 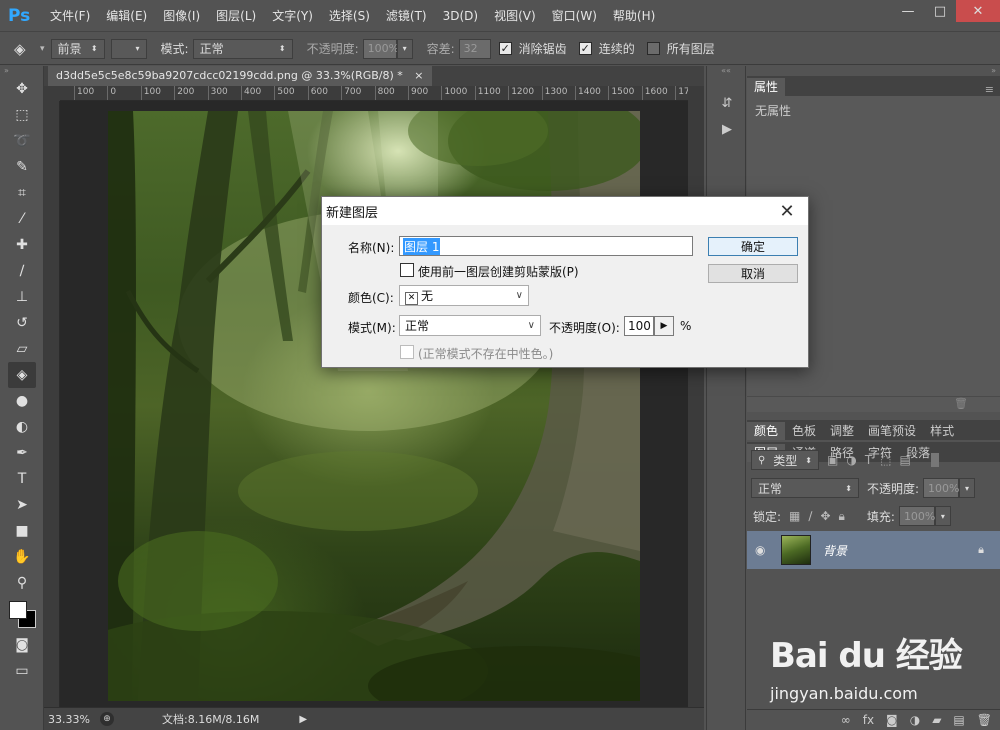 What do you see at coordinates (42, 49) in the screenshot?
I see `tool-preset-chevron-icon: ▾` at bounding box center [42, 49].